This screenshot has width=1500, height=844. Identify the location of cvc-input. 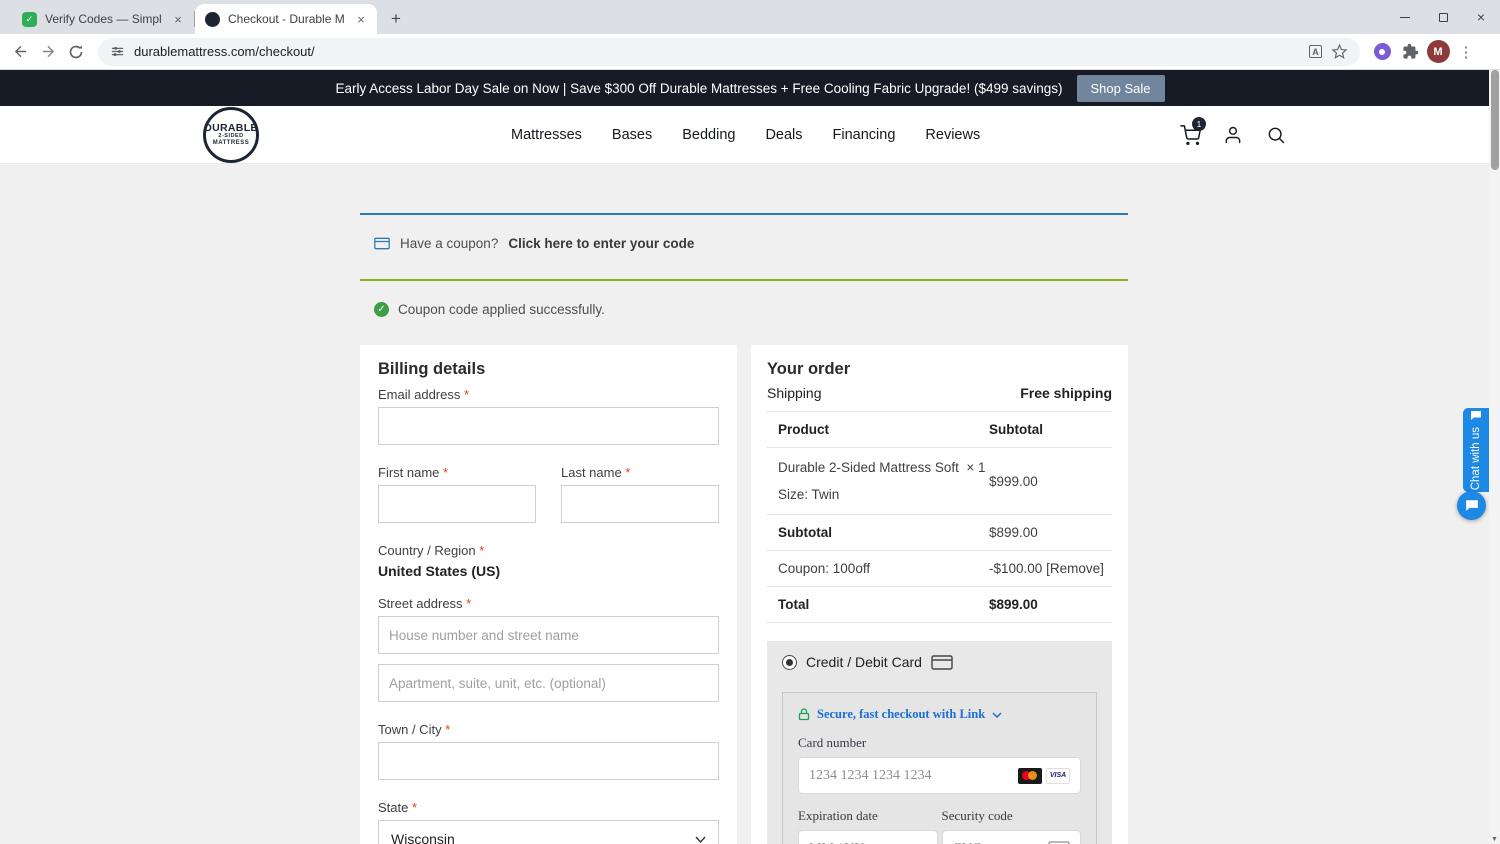
(1000, 842).